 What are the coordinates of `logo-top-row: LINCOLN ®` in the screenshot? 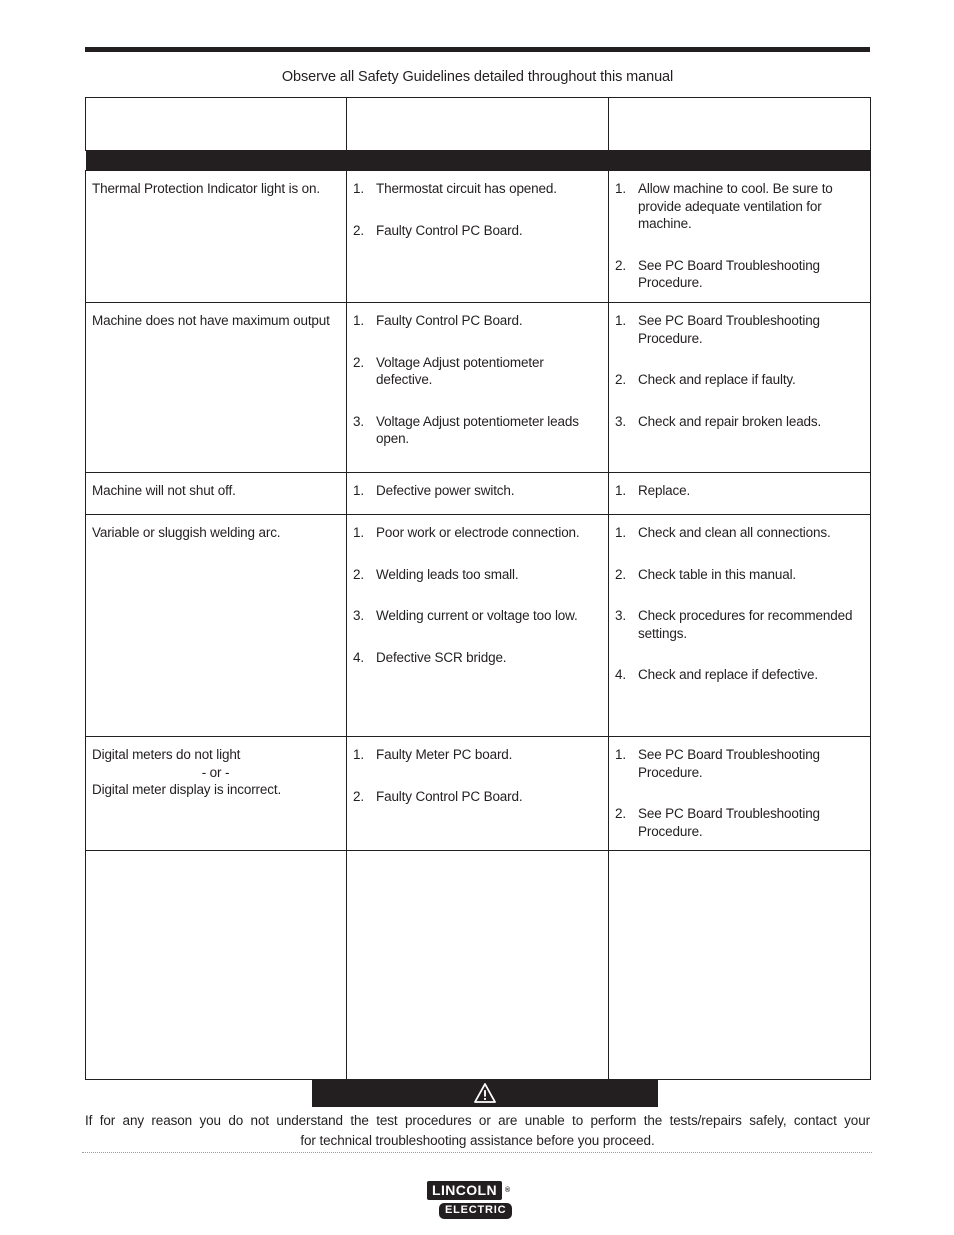 It's located at (477, 1190).